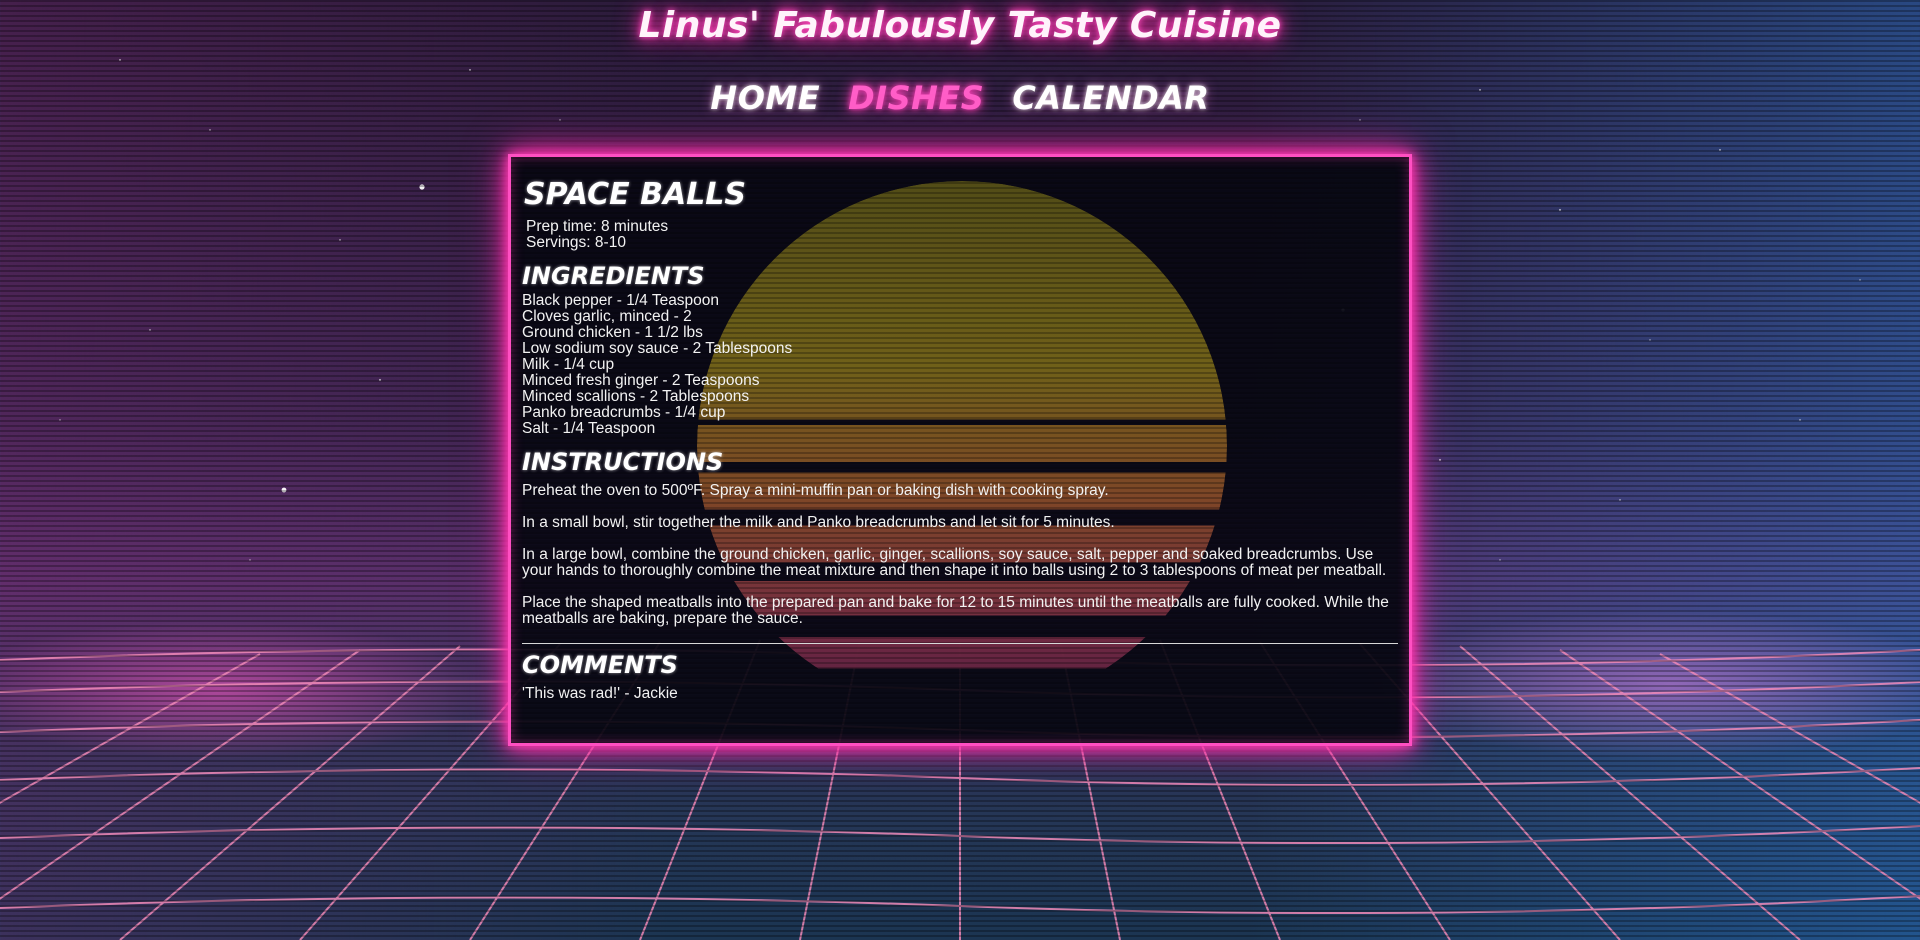 This screenshot has height=940, width=1920. What do you see at coordinates (960, 643) in the screenshot?
I see `comments-divider` at bounding box center [960, 643].